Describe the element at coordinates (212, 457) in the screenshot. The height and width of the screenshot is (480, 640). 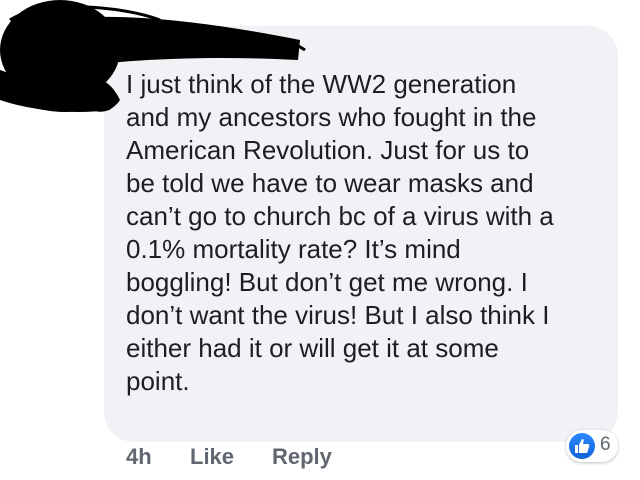
I see `like-button: Like` at that location.